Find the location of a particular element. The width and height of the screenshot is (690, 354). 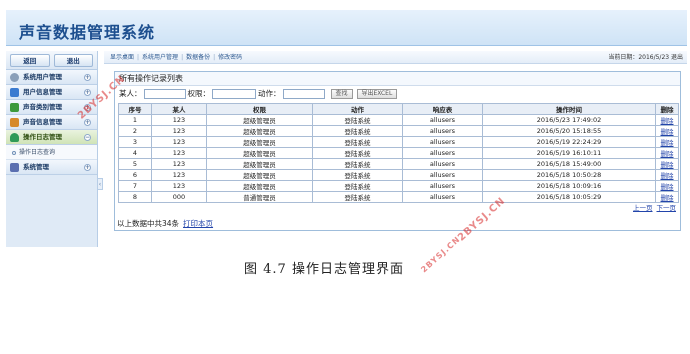

export-excel-button: 导出EXCEL is located at coordinates (377, 93).